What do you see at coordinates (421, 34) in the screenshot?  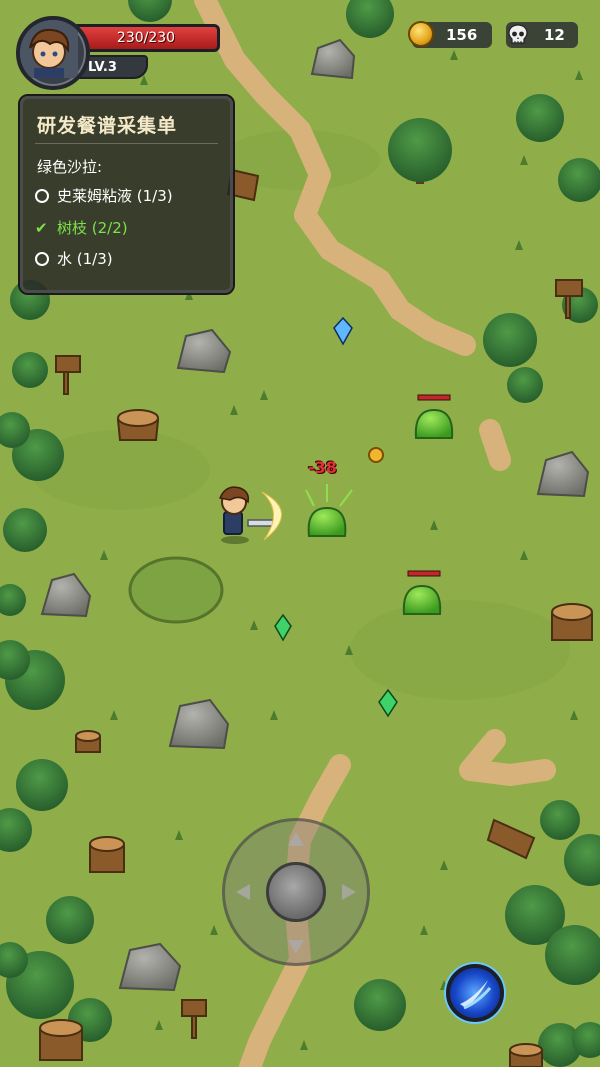 I see `coin-icon` at bounding box center [421, 34].